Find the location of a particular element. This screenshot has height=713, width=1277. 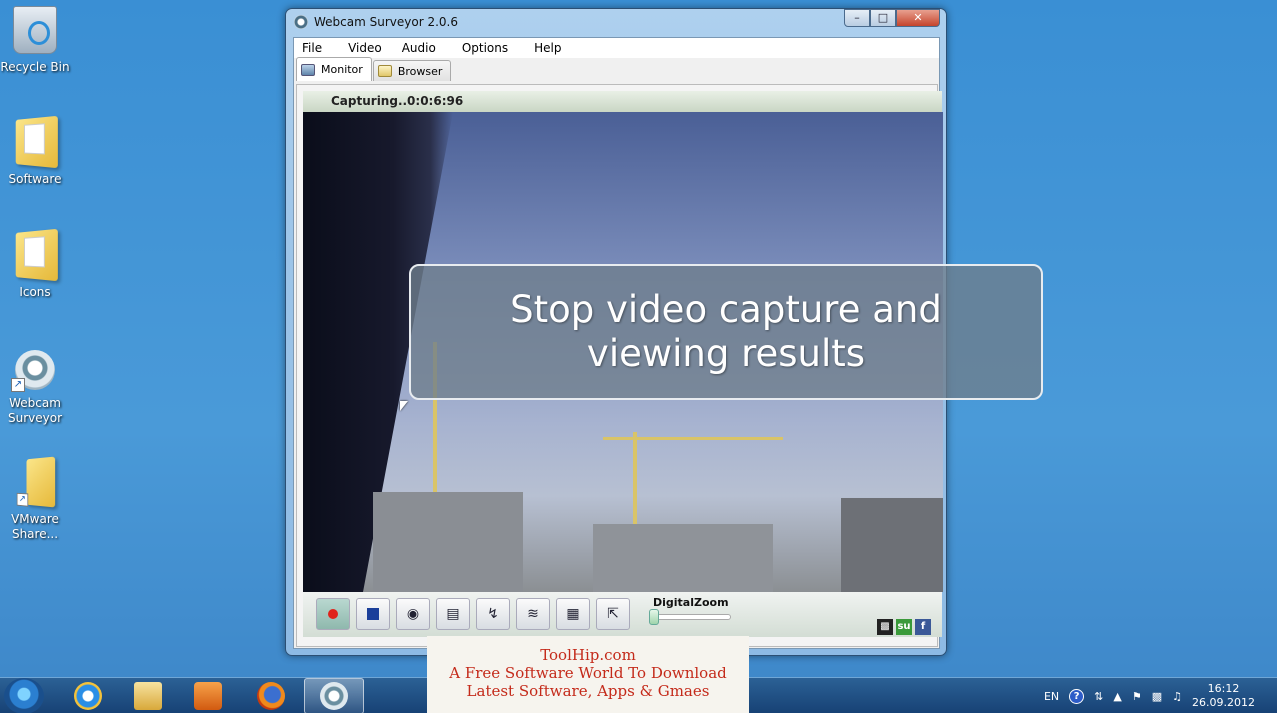

desktop-icon-icons: Icons is located at coordinates (35, 264).